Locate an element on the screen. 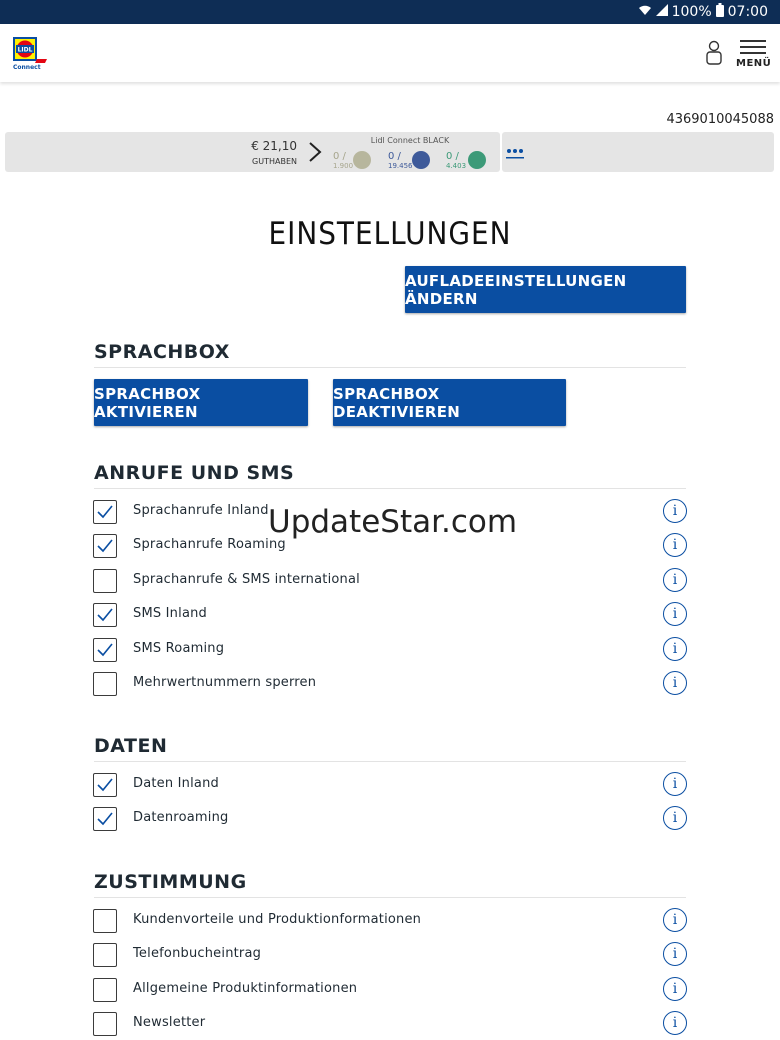 This screenshot has width=780, height=1040. meter-total: 1.900 is located at coordinates (343, 166).